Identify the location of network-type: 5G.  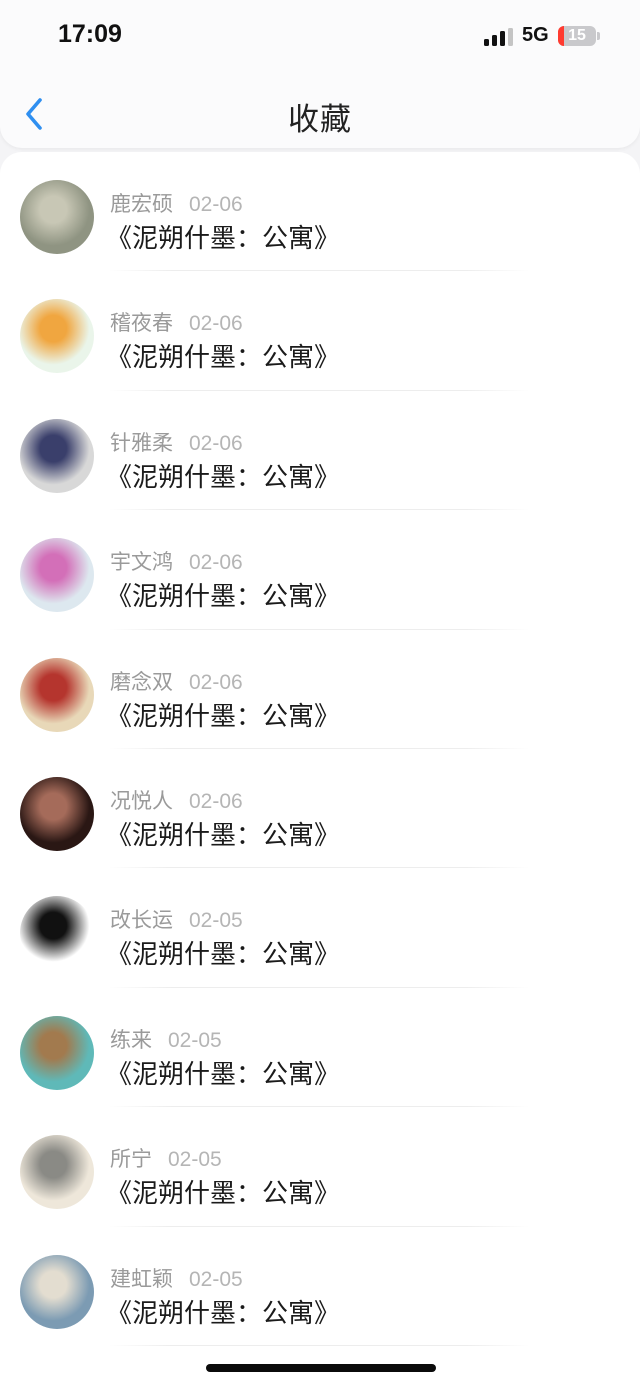
(535, 35).